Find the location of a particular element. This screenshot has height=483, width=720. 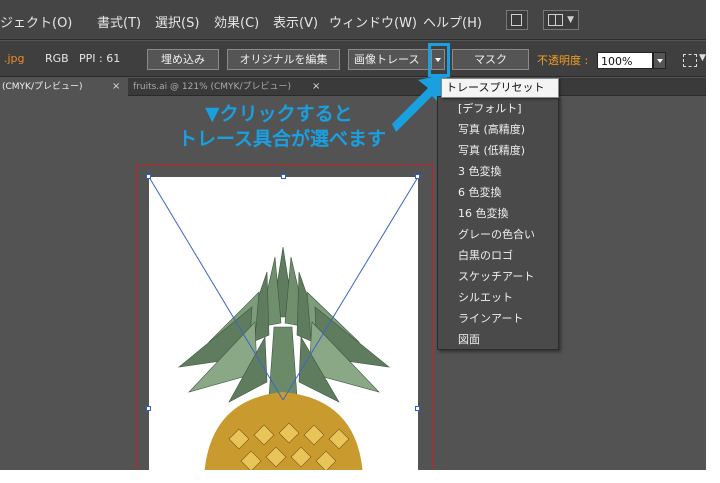

preset-black-white-logo: 白黒のロゴ is located at coordinates (485, 255).